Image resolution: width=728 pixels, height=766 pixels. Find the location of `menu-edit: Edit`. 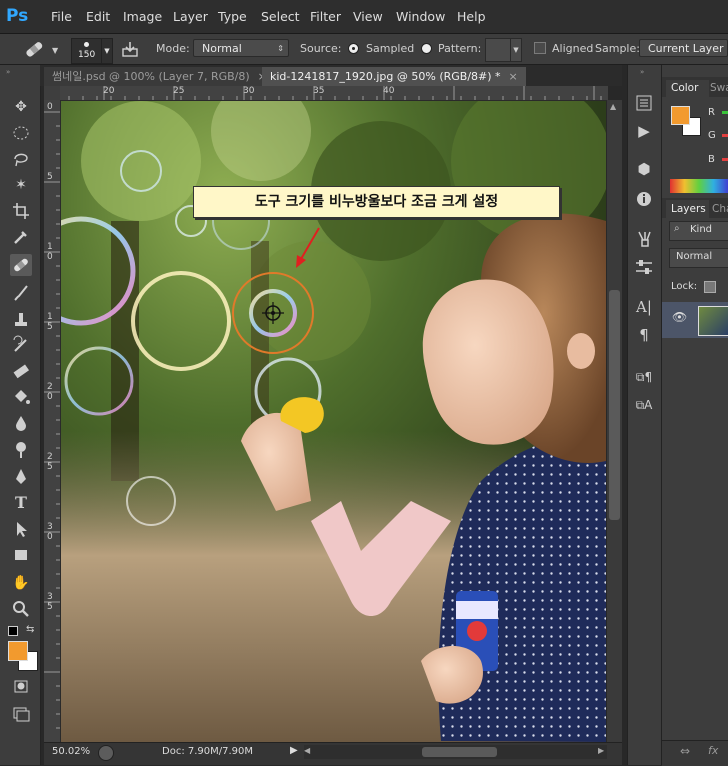

menu-edit: Edit is located at coordinates (98, 16).